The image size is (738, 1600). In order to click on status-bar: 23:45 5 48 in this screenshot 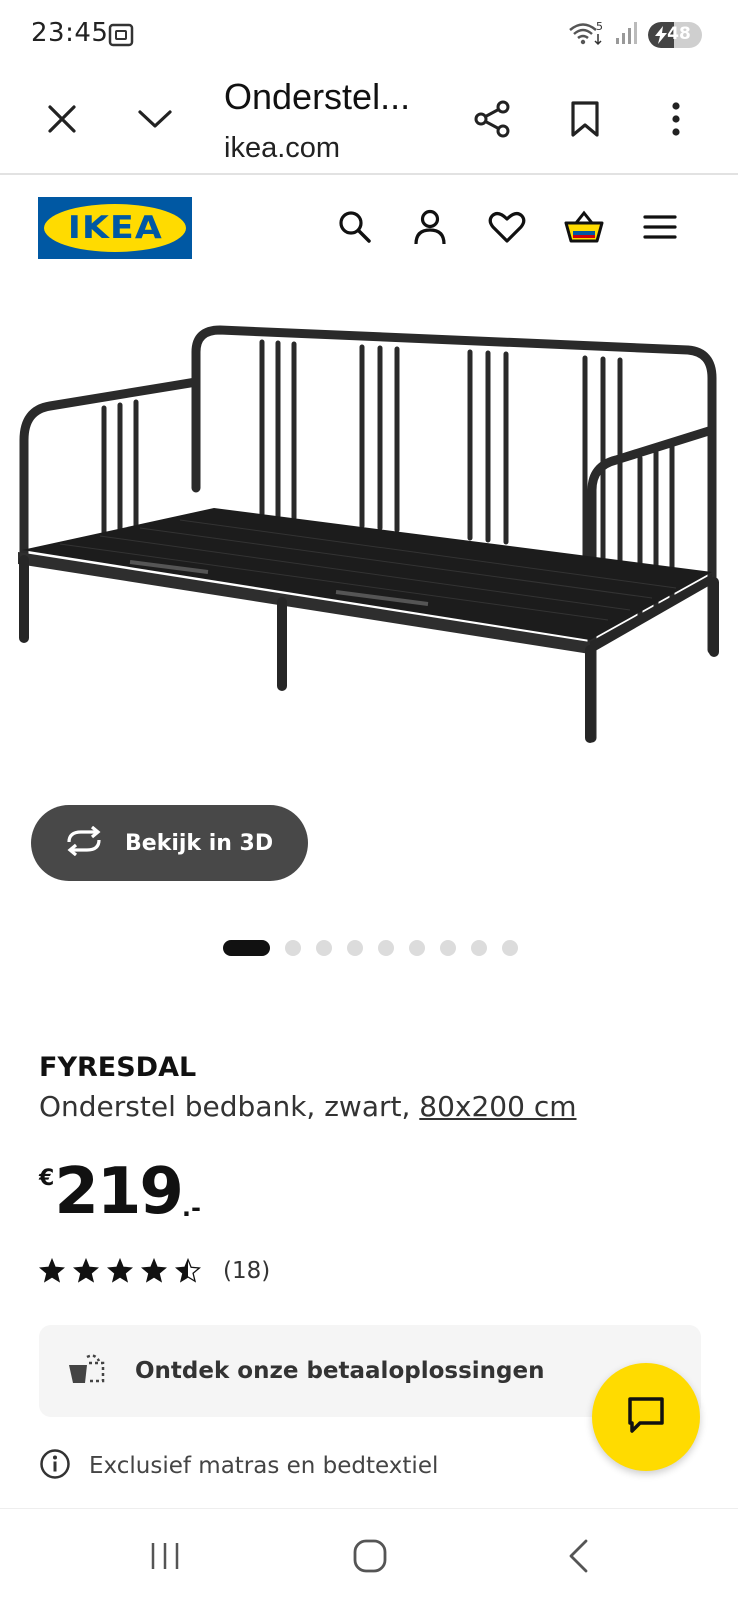, I will do `click(369, 35)`.